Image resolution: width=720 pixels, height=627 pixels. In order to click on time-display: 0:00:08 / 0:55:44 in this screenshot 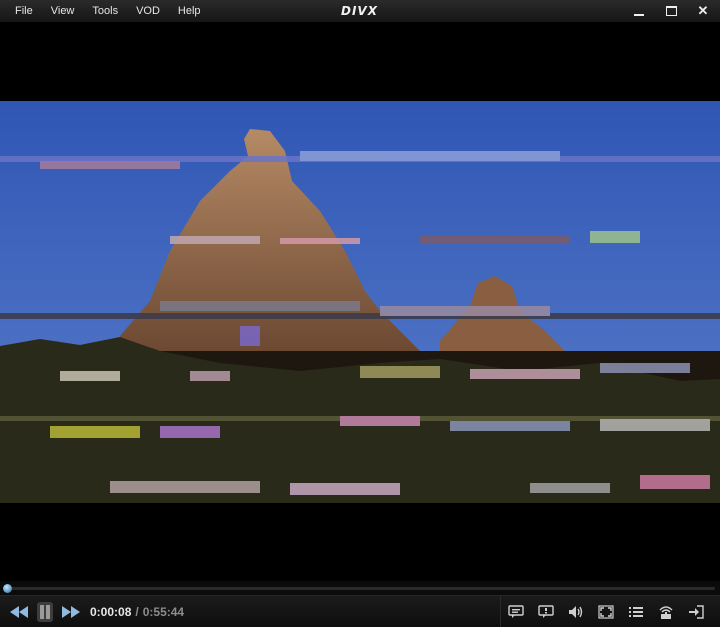, I will do `click(137, 611)`.